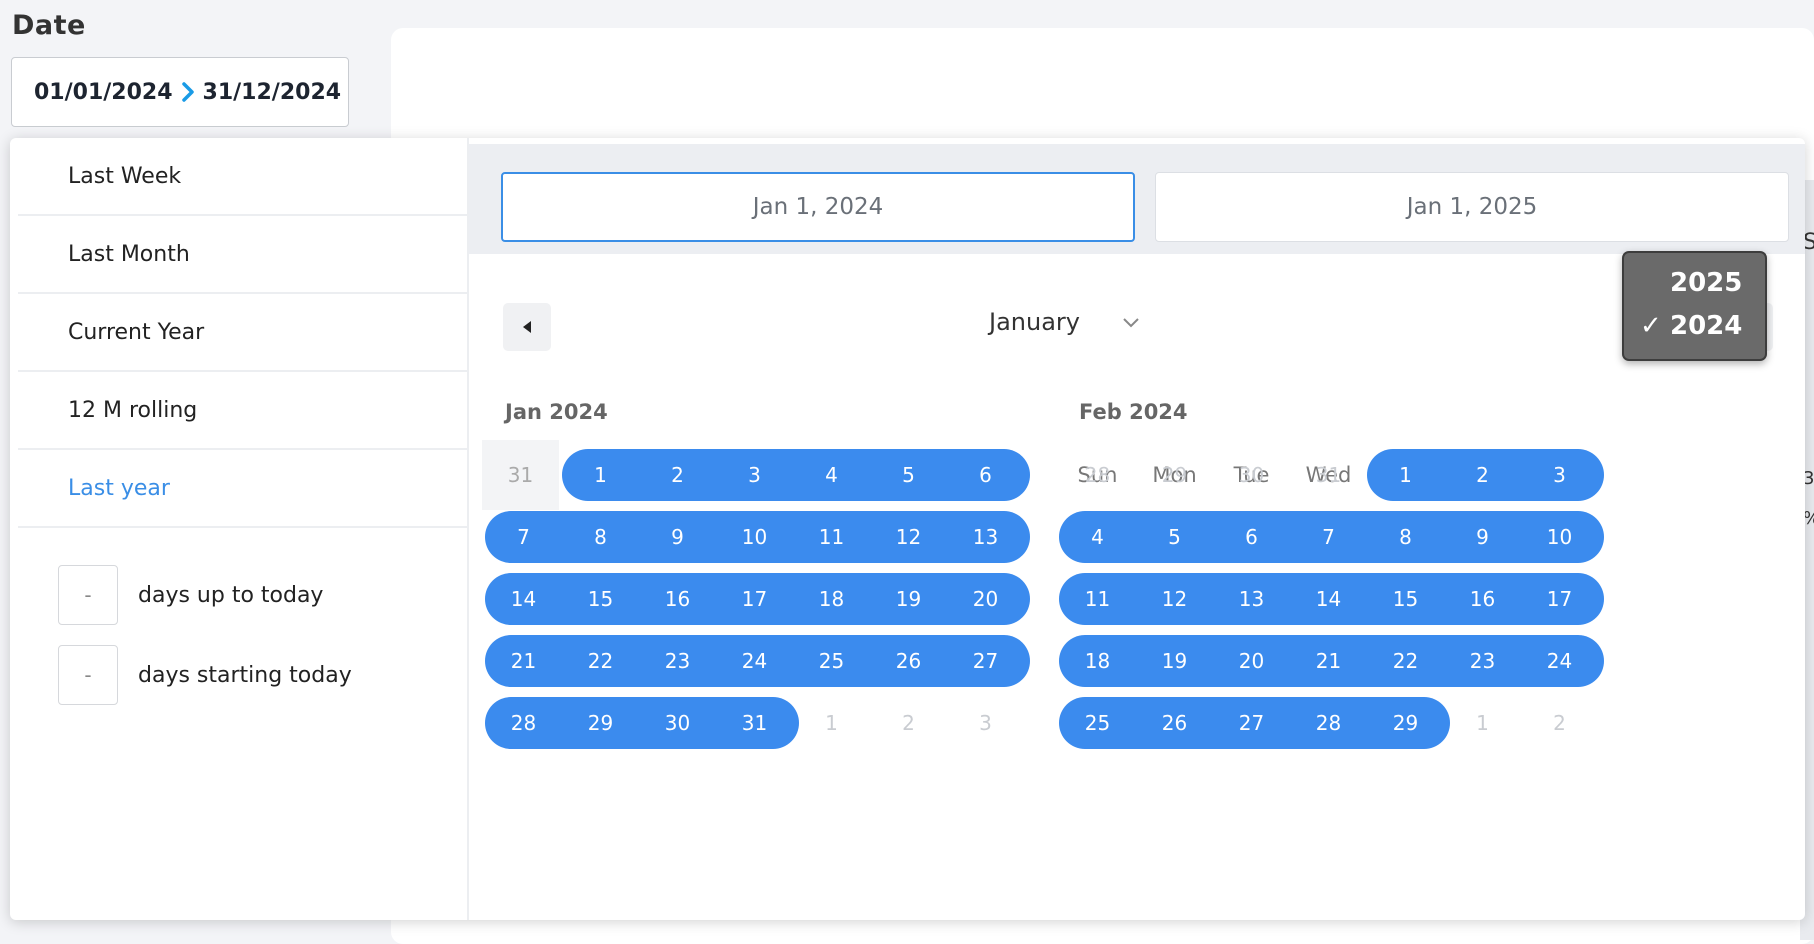  What do you see at coordinates (1097, 475) in the screenshot?
I see `calendar-day-outside: 28` at bounding box center [1097, 475].